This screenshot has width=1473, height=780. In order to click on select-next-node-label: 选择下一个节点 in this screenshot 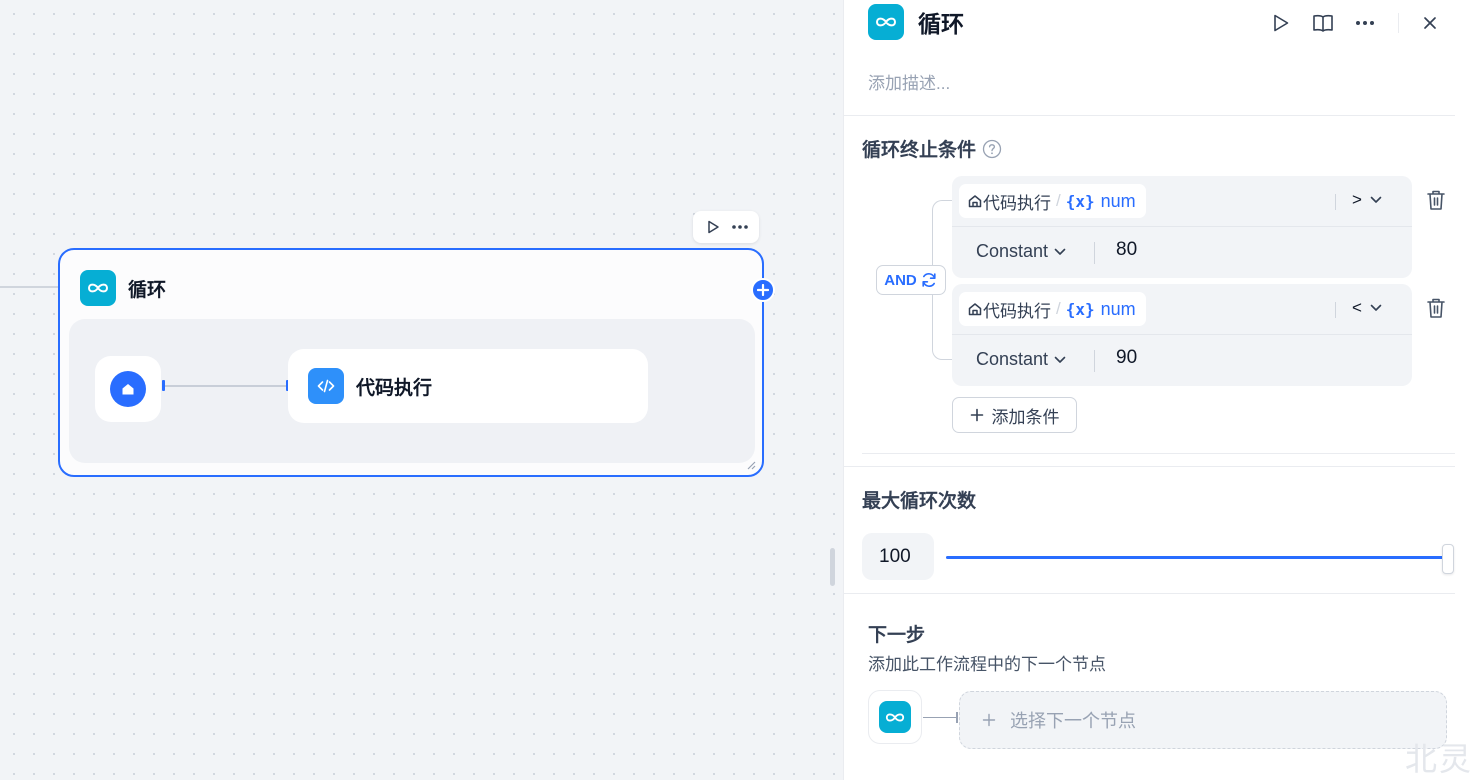, I will do `click(1073, 721)`.